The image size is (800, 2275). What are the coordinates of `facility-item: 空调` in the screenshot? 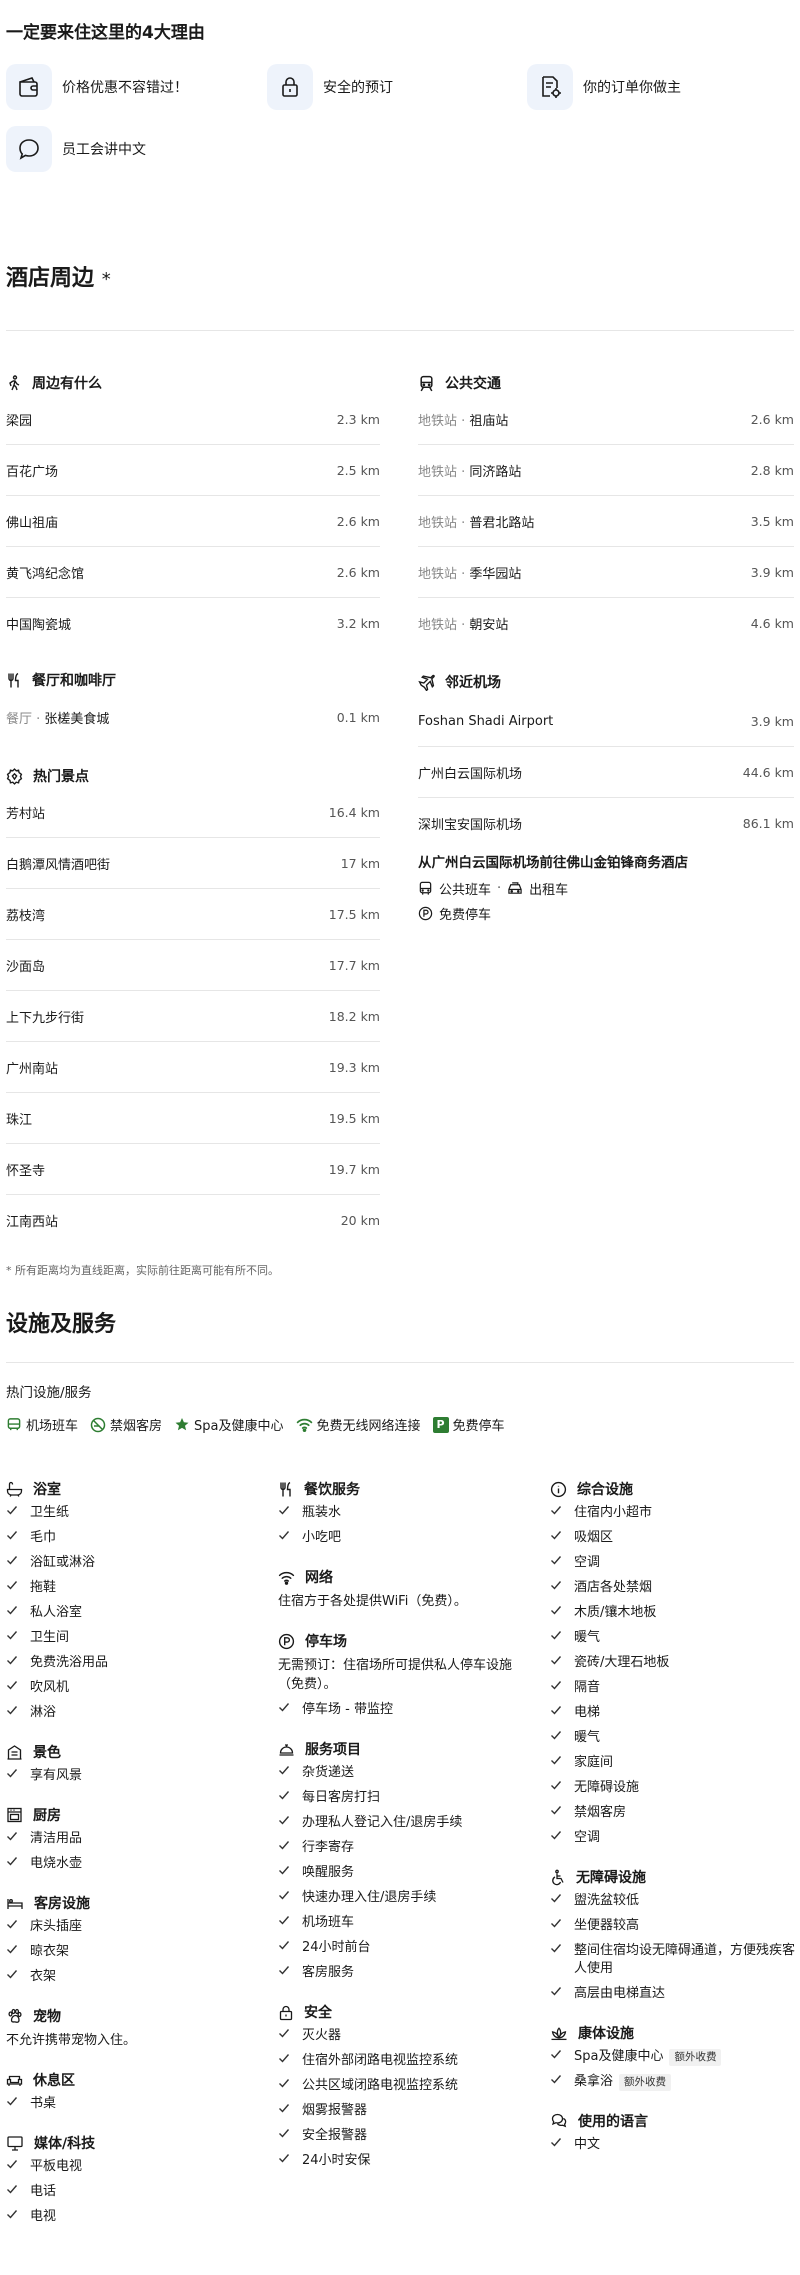 It's located at (672, 1838).